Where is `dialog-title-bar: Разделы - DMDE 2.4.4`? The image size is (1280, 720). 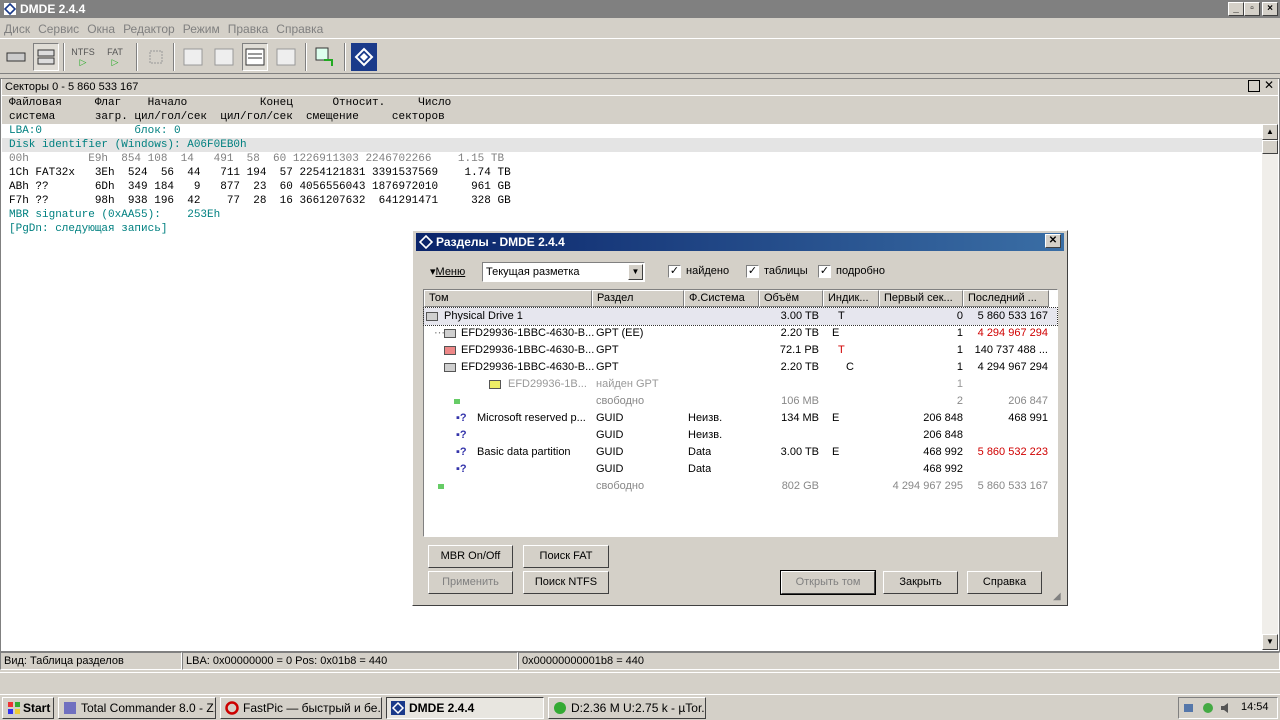
dialog-title-bar: Разделы - DMDE 2.4.4 is located at coordinates (740, 242).